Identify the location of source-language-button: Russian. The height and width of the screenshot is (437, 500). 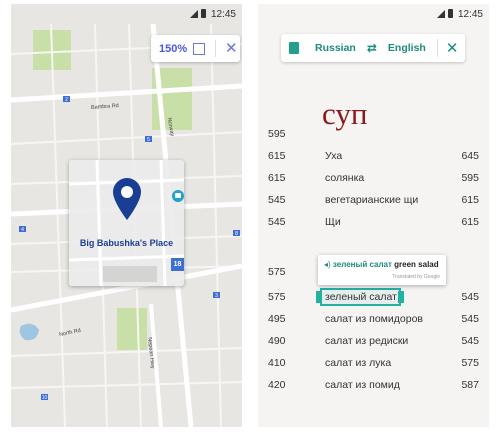
(335, 48).